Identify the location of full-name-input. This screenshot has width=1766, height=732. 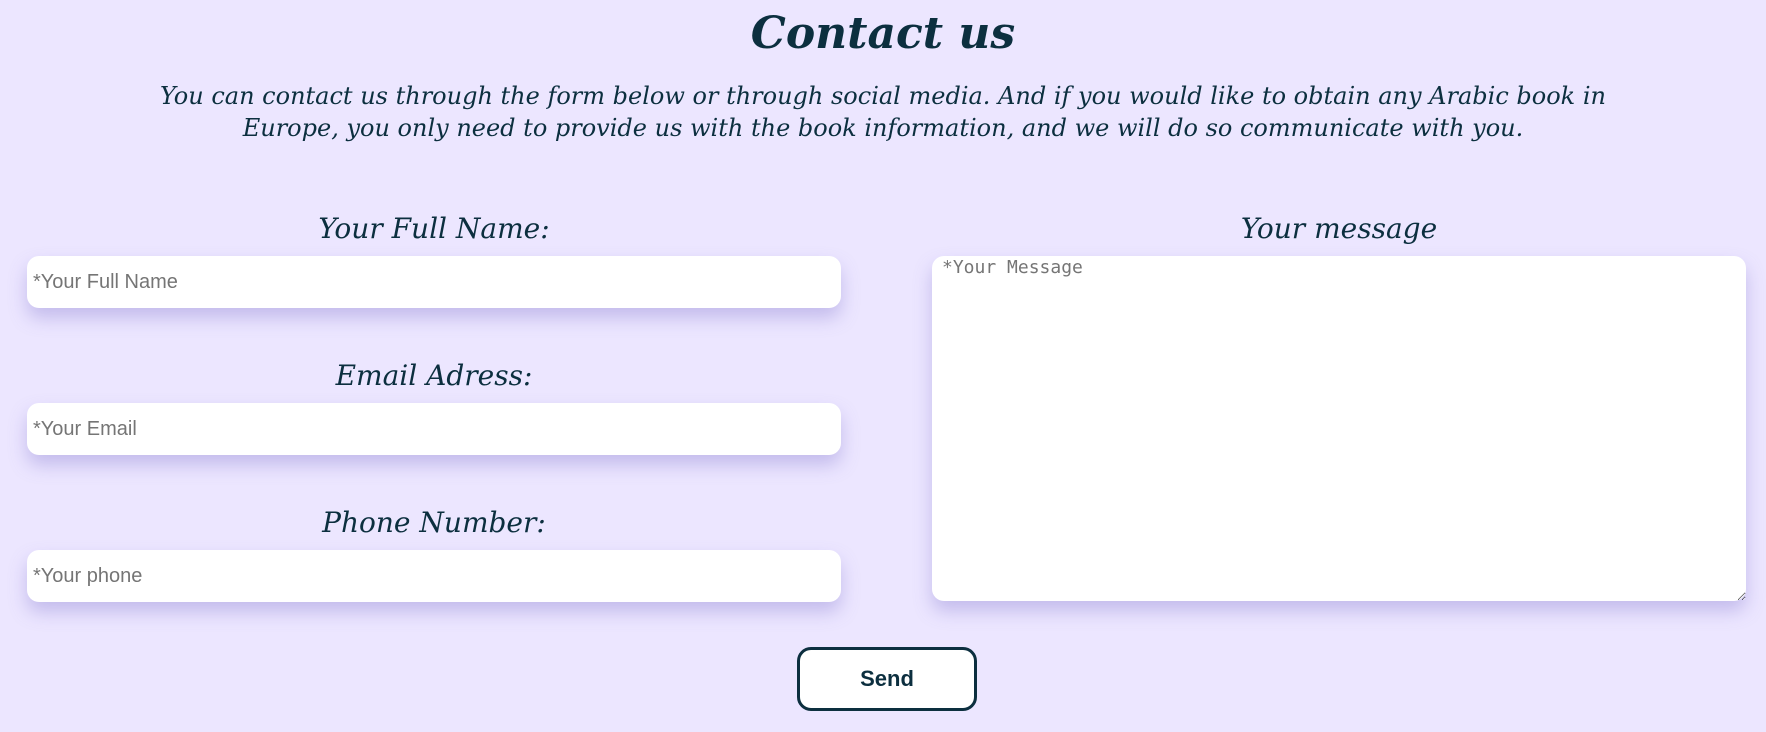
(434, 282).